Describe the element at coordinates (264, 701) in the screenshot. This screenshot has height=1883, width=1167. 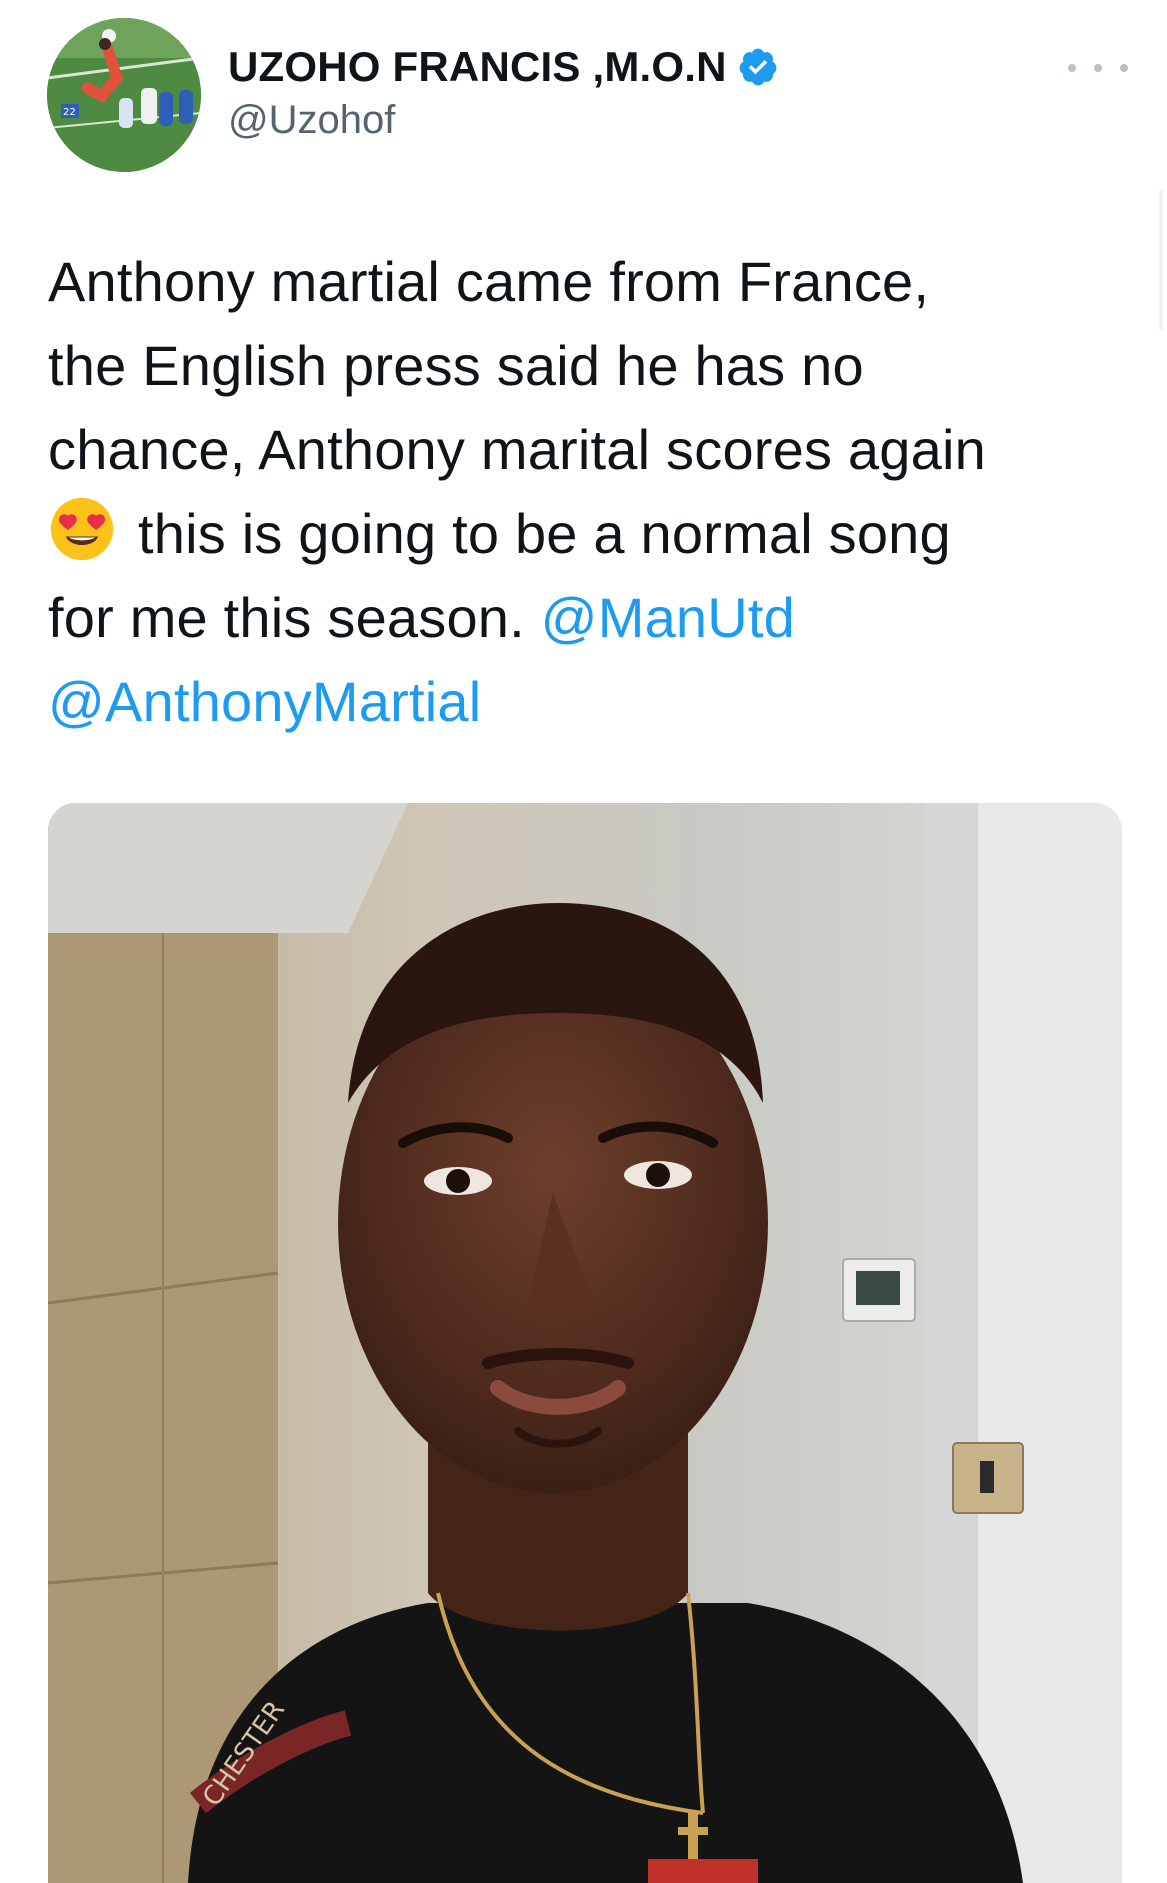
I see `mention-link: @AnthonyMartial` at that location.